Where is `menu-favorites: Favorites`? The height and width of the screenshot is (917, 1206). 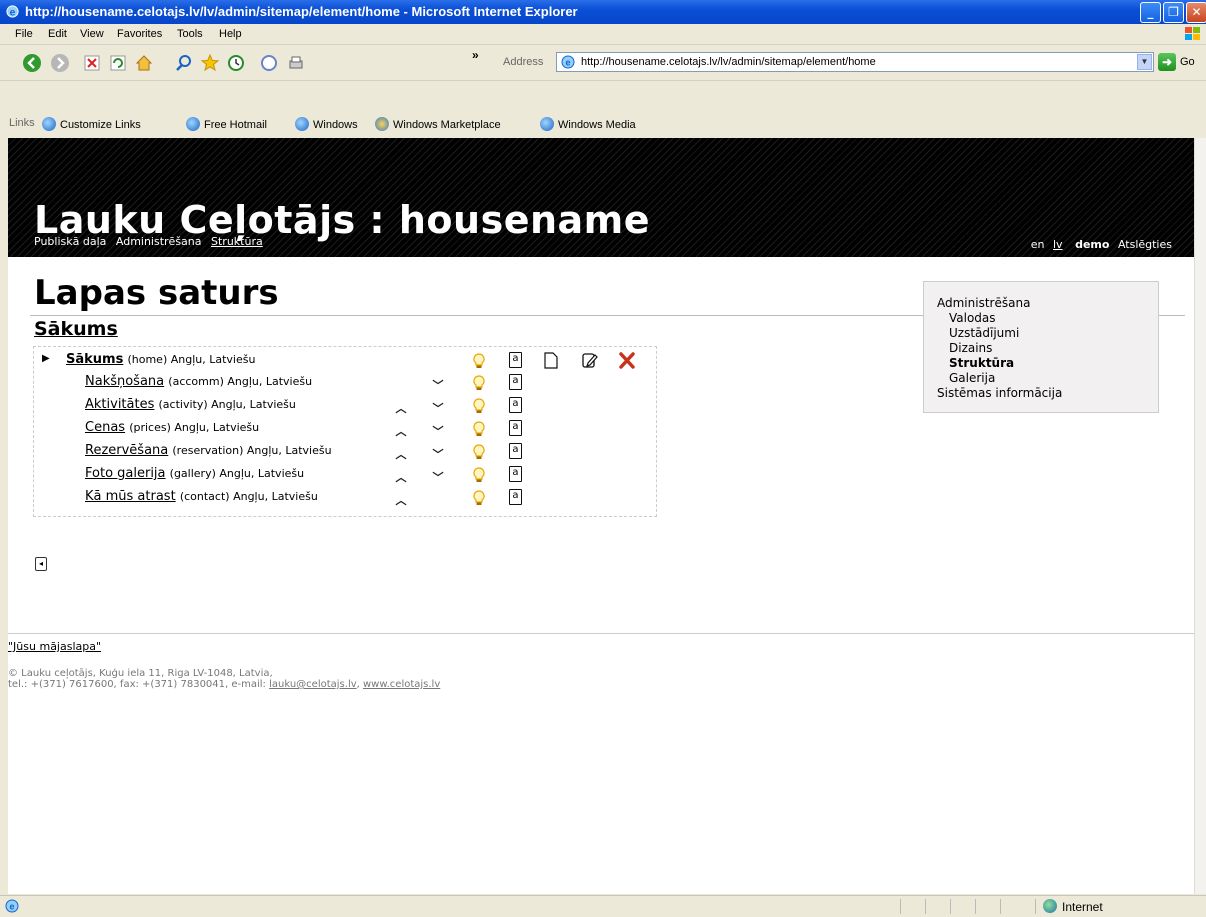
menu-favorites: Favorites is located at coordinates (139, 34).